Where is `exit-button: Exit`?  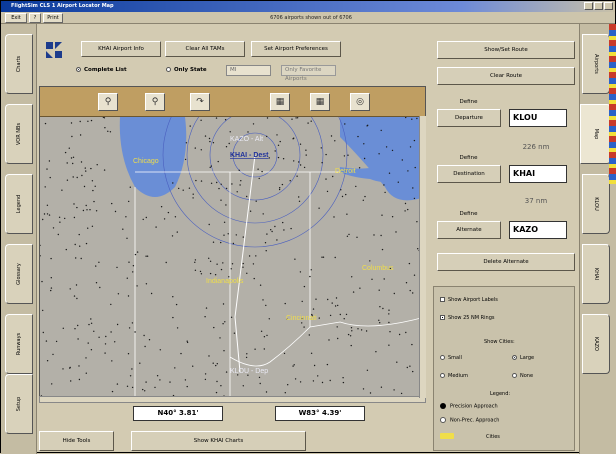
exit-button: Exit is located at coordinates (16, 18).